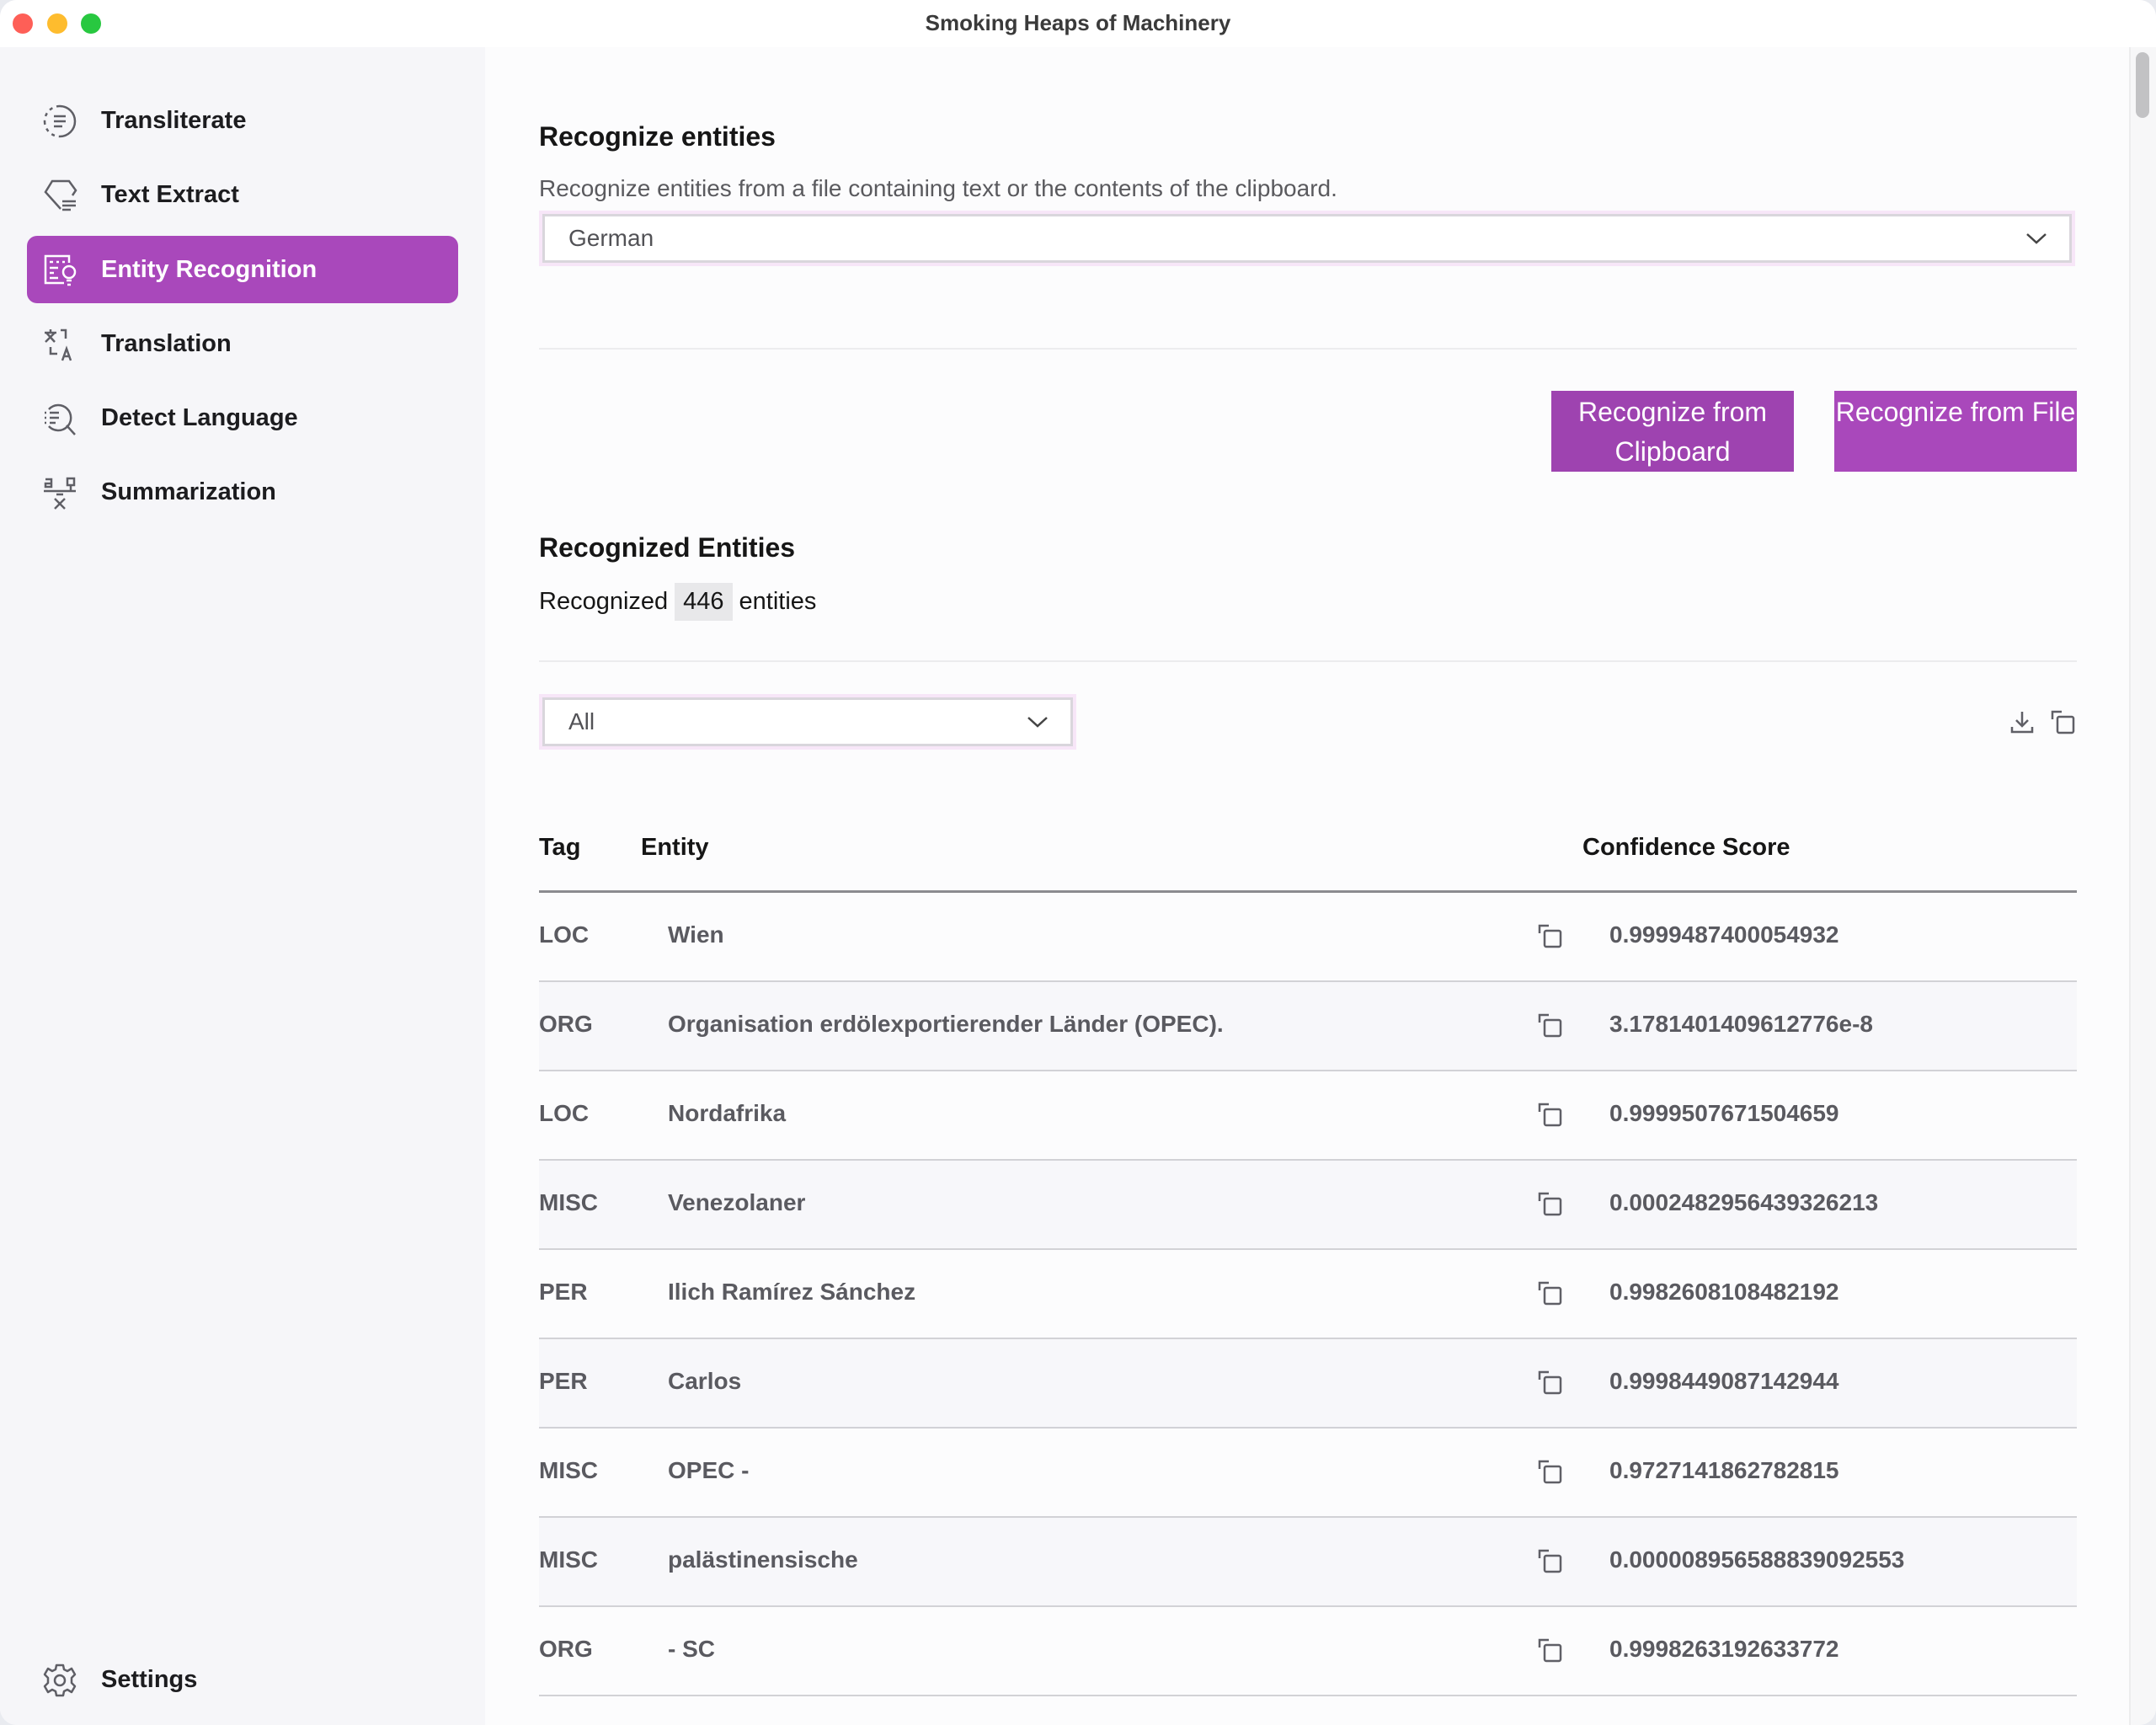 This screenshot has height=1725, width=2156. Describe the element at coordinates (2022, 721) in the screenshot. I see `download-icon` at that location.